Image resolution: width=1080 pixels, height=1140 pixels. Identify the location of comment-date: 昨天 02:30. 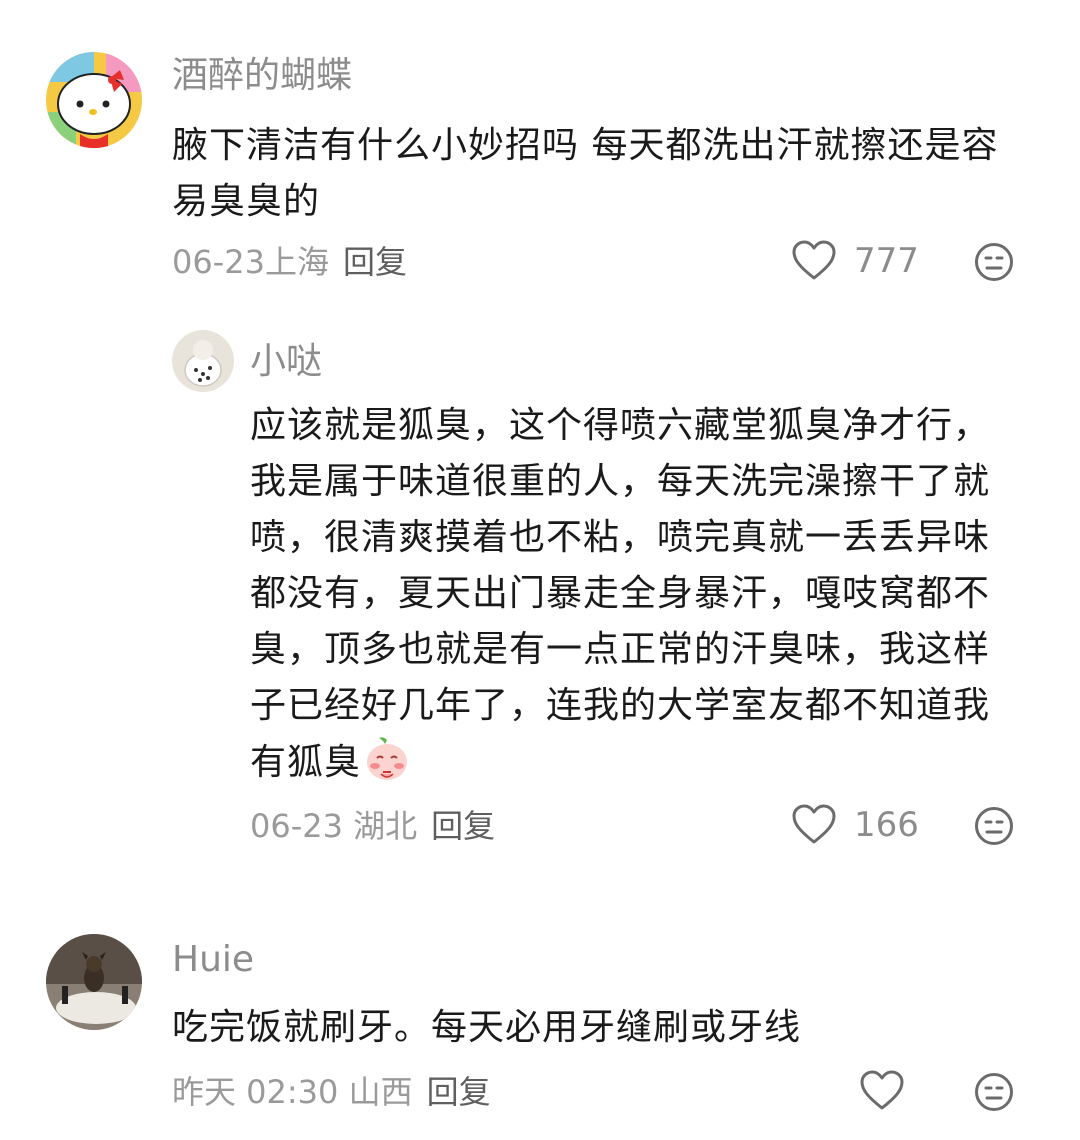
(255, 1092).